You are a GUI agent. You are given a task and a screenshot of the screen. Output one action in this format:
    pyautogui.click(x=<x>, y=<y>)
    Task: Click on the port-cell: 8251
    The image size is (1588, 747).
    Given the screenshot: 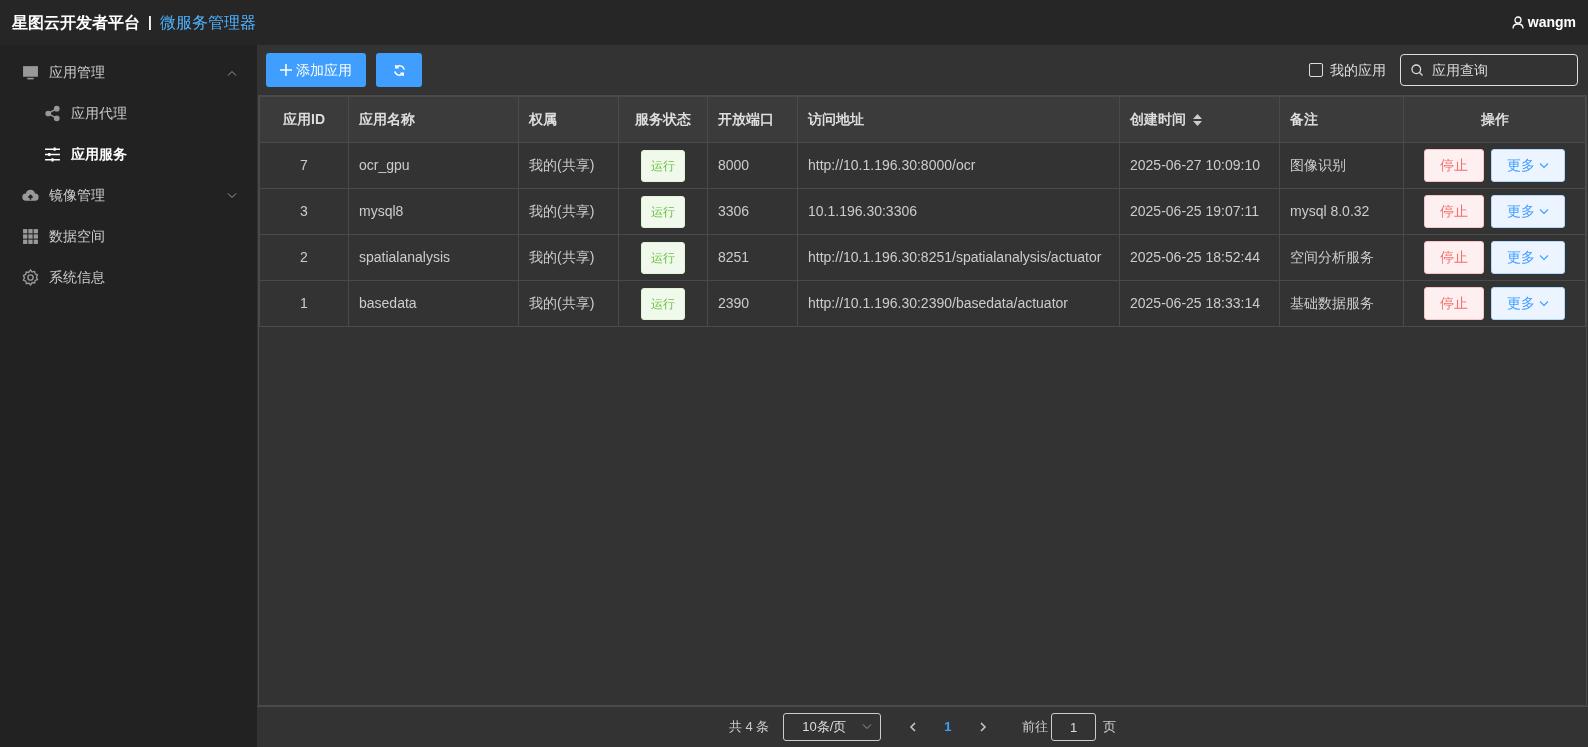 What is the action you would take?
    pyautogui.click(x=734, y=257)
    